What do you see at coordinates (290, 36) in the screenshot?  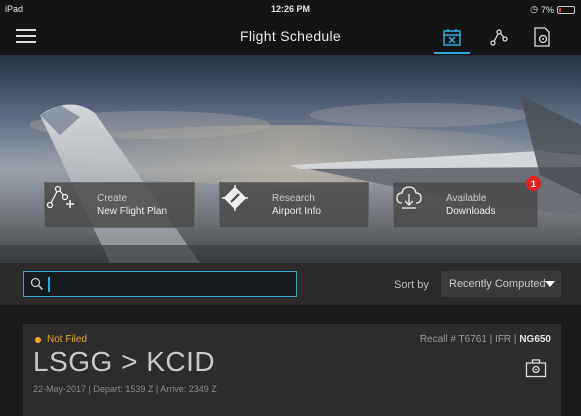 I see `nav-bar: Flight Schedule` at bounding box center [290, 36].